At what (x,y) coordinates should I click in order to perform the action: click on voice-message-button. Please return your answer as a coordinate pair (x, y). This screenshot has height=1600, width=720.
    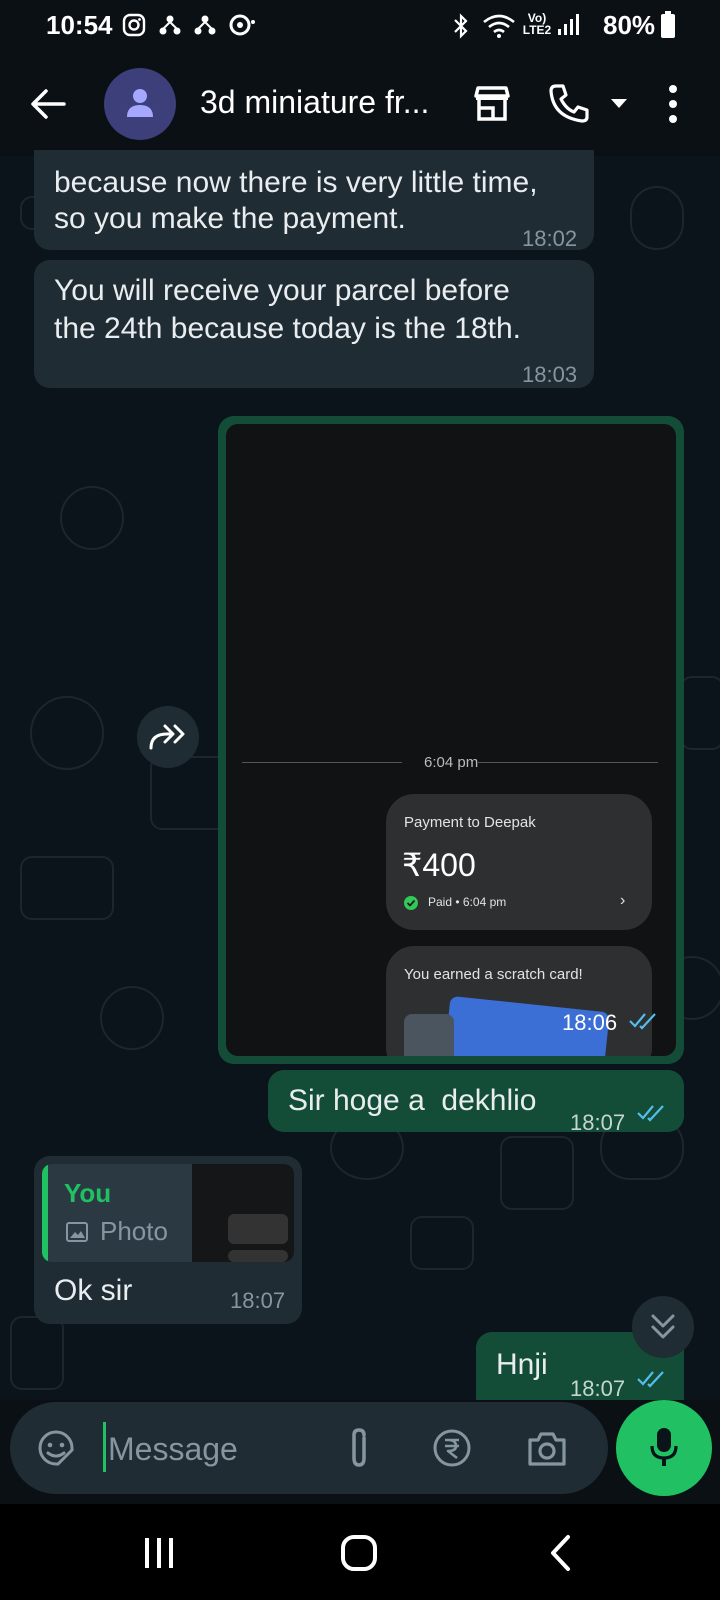
    Looking at the image, I should click on (664, 1448).